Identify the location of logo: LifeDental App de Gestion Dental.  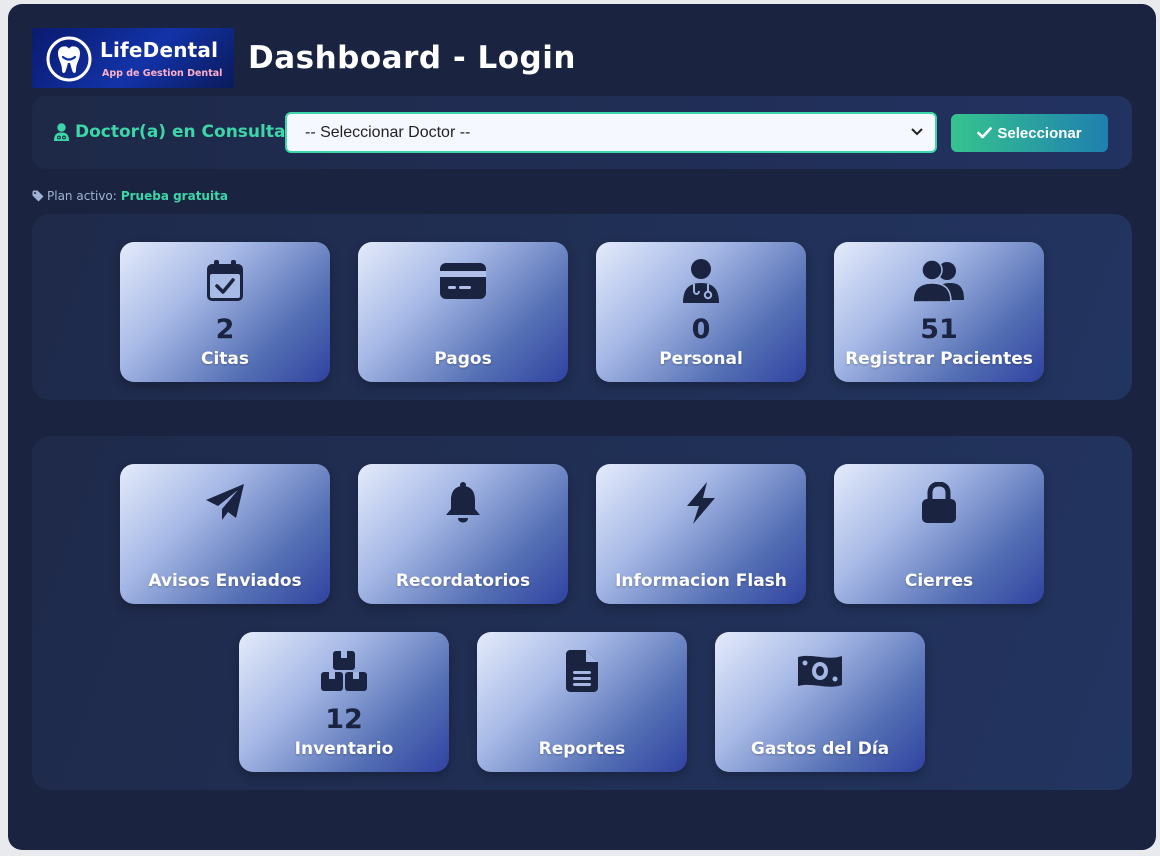
(133, 58).